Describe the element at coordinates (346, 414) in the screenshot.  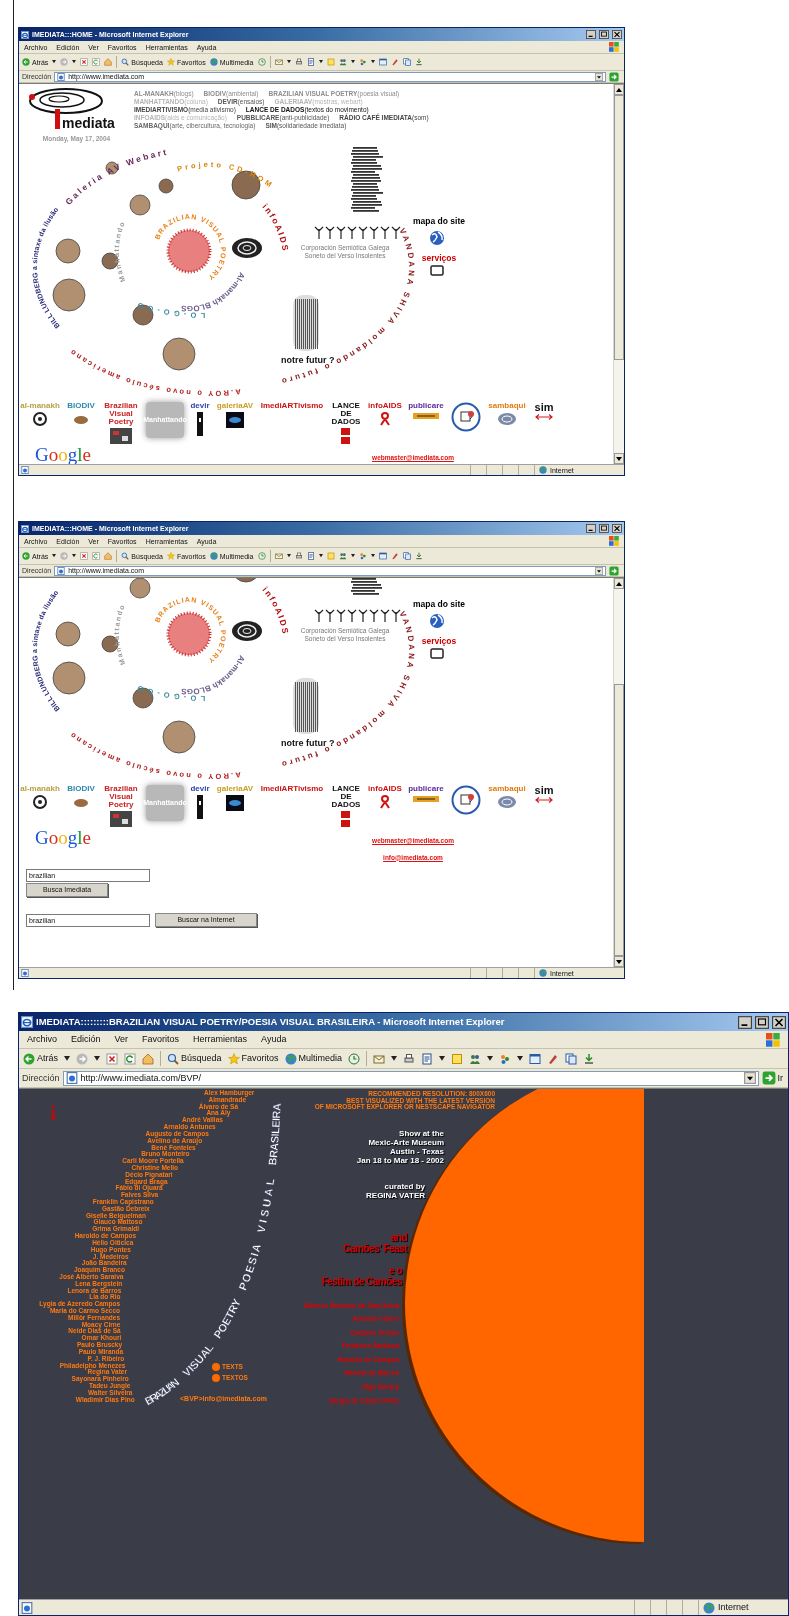
I see `section-logo-link: LANCE DE DADOS` at that location.